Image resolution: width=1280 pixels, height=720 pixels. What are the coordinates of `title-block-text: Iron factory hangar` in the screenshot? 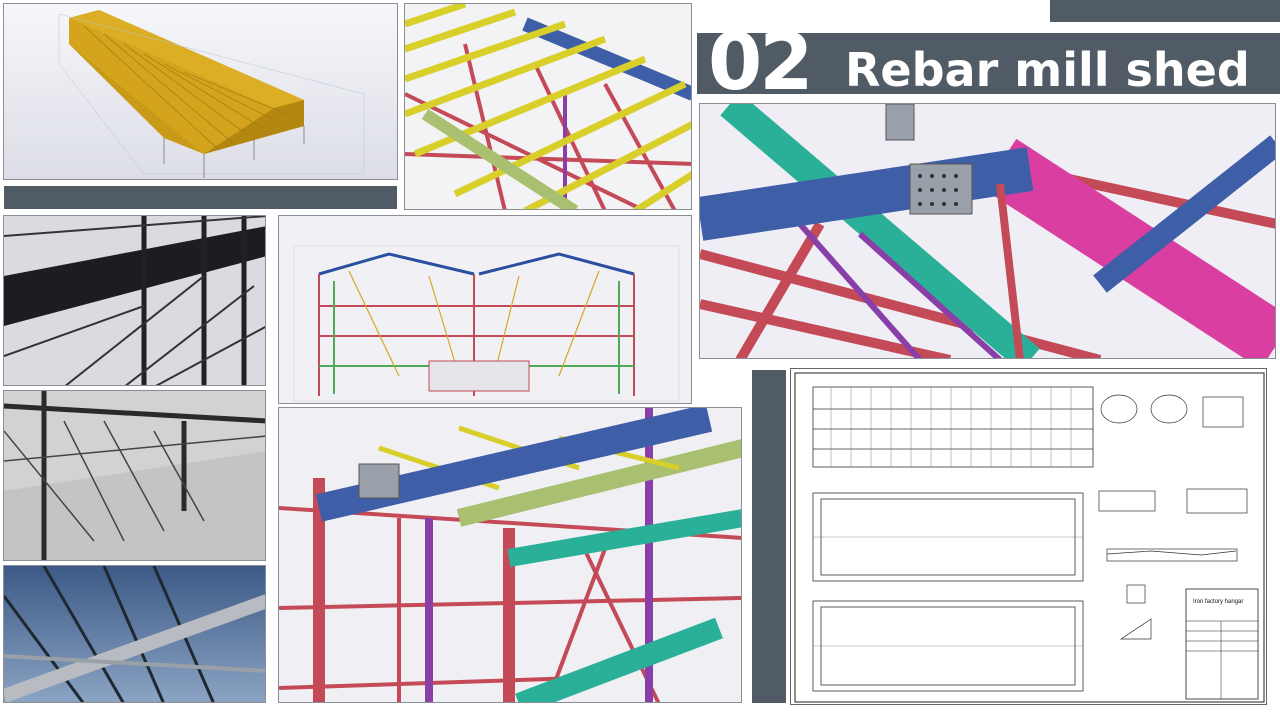 It's located at (1218, 602).